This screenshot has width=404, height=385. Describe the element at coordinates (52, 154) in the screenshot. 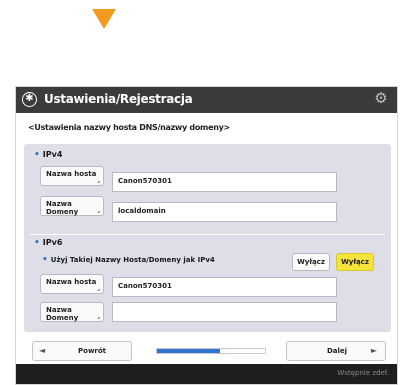

I see `ipv4-label-text: IPv4` at that location.